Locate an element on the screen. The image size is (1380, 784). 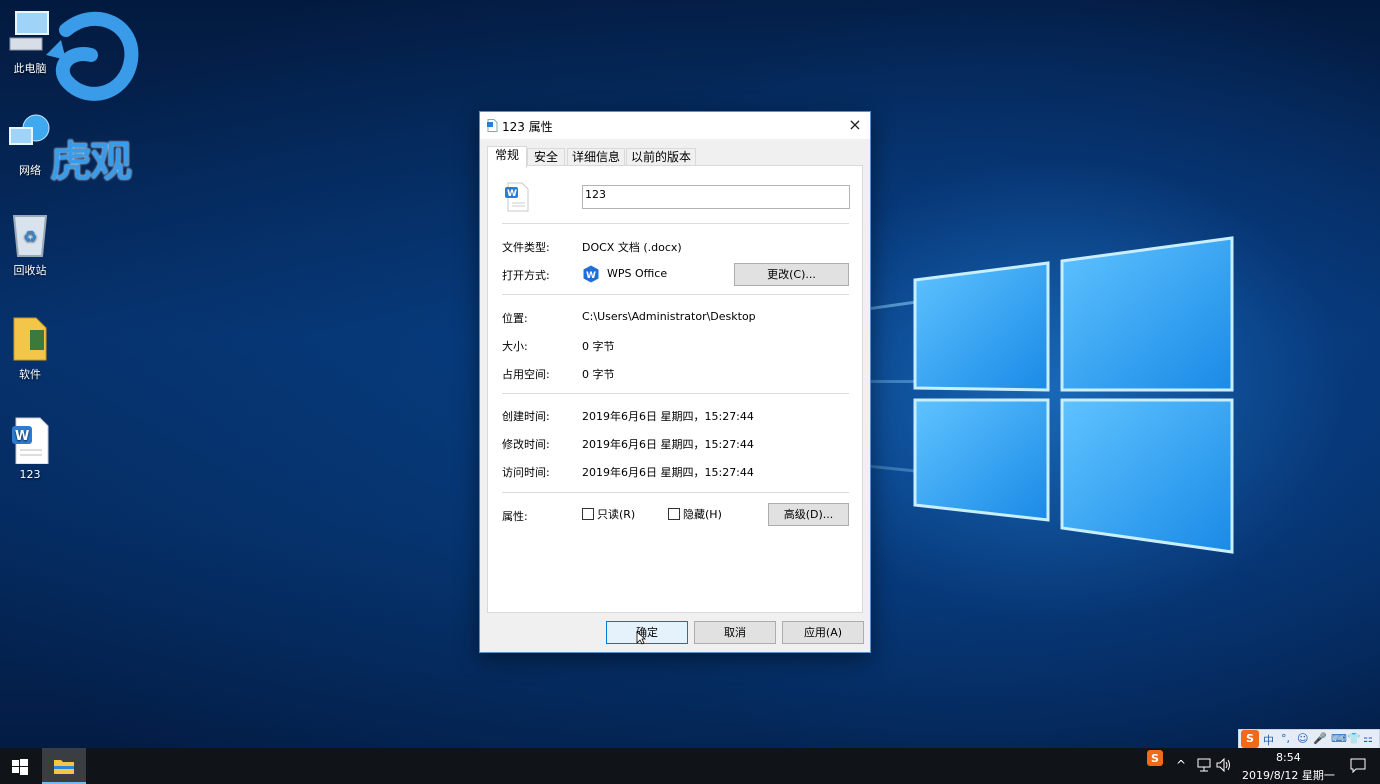
taskbar-file-explorer is located at coordinates (64, 766).